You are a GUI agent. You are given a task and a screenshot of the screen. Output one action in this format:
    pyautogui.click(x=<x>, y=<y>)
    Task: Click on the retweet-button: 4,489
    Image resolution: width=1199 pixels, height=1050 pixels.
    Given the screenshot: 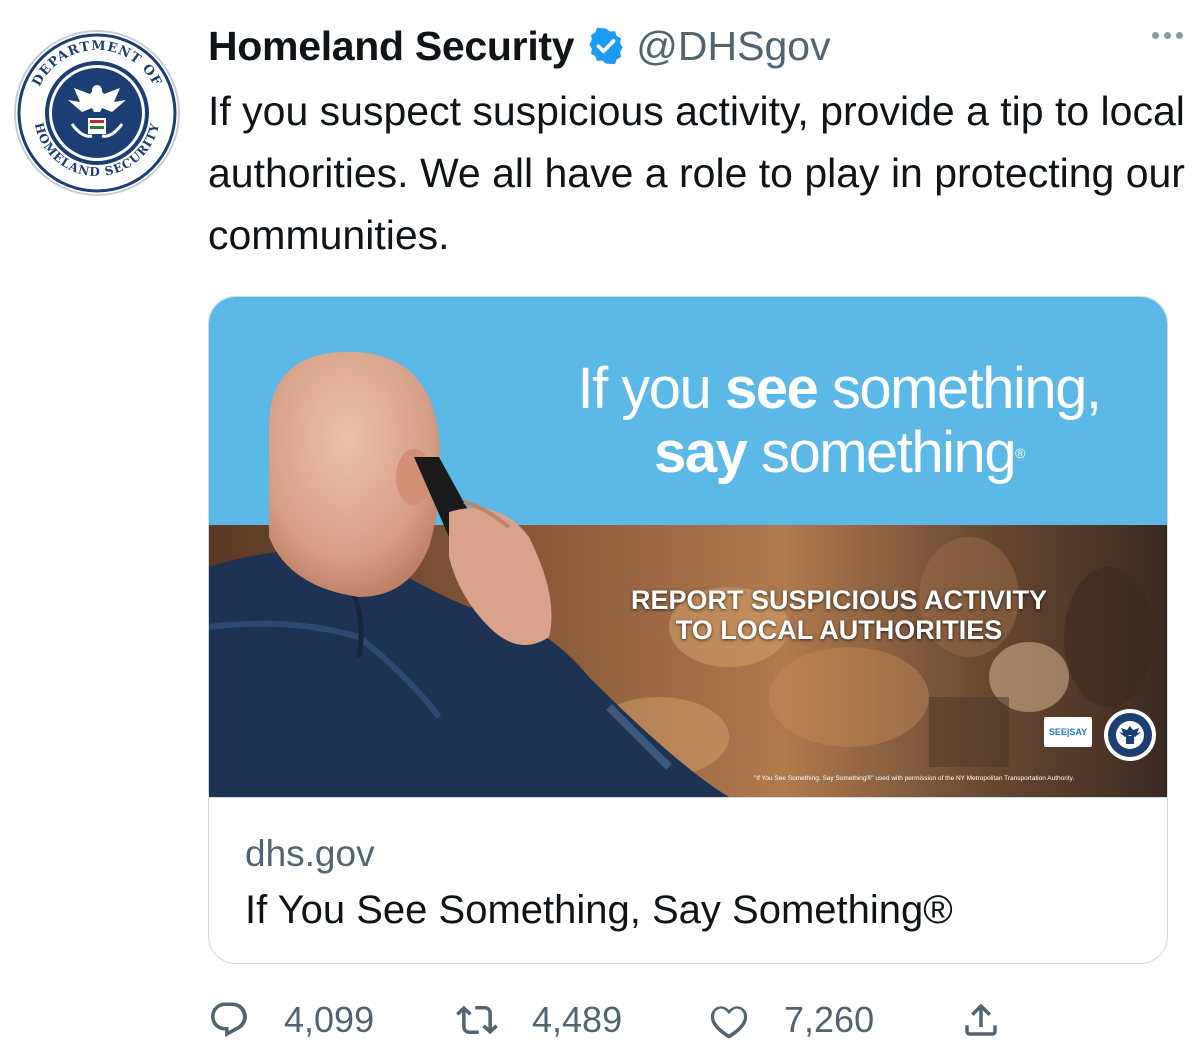 What is the action you would take?
    pyautogui.click(x=539, y=1020)
    